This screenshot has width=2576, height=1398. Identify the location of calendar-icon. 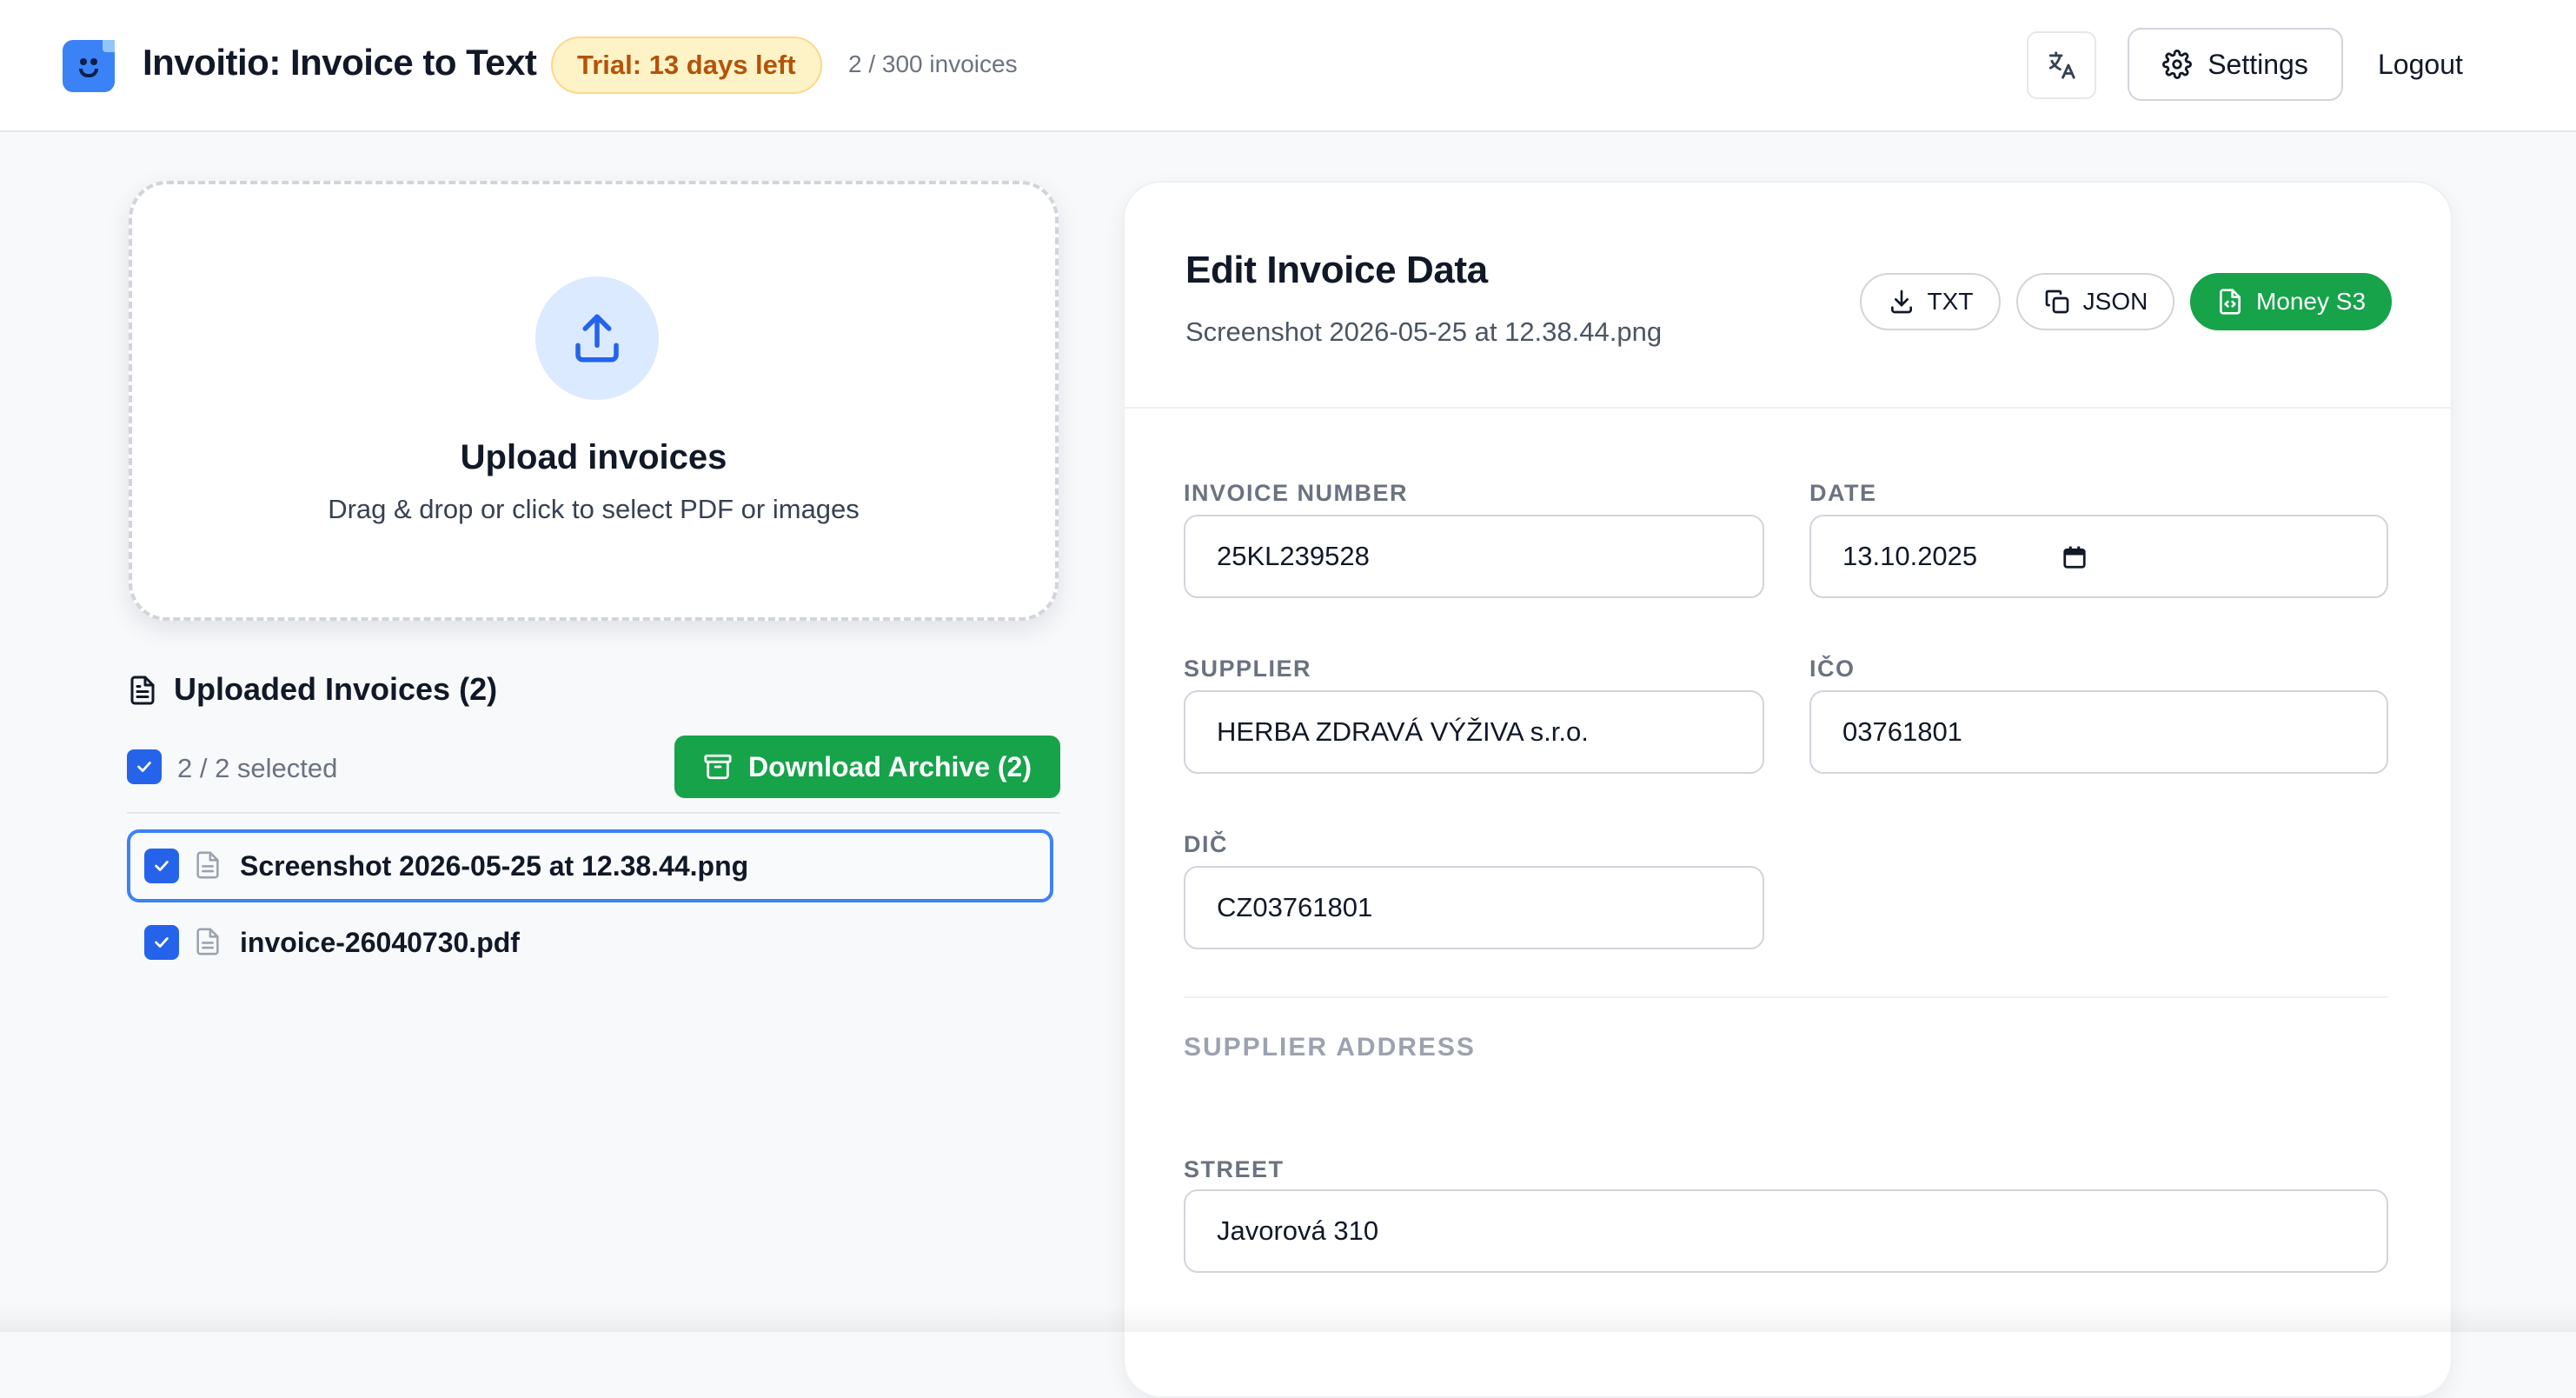
(2074, 557).